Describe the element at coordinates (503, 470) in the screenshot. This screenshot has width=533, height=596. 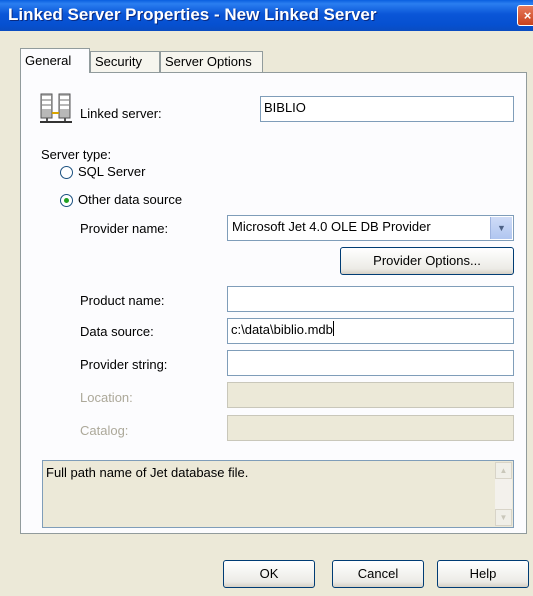
I see `scroll-up-icon: ▲` at that location.